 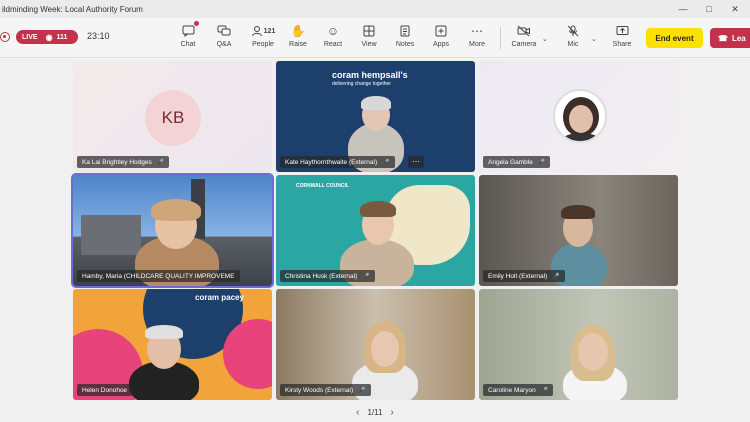 I want to click on participant-tile: Angela Gamble 🎤, so click(x=578, y=116).